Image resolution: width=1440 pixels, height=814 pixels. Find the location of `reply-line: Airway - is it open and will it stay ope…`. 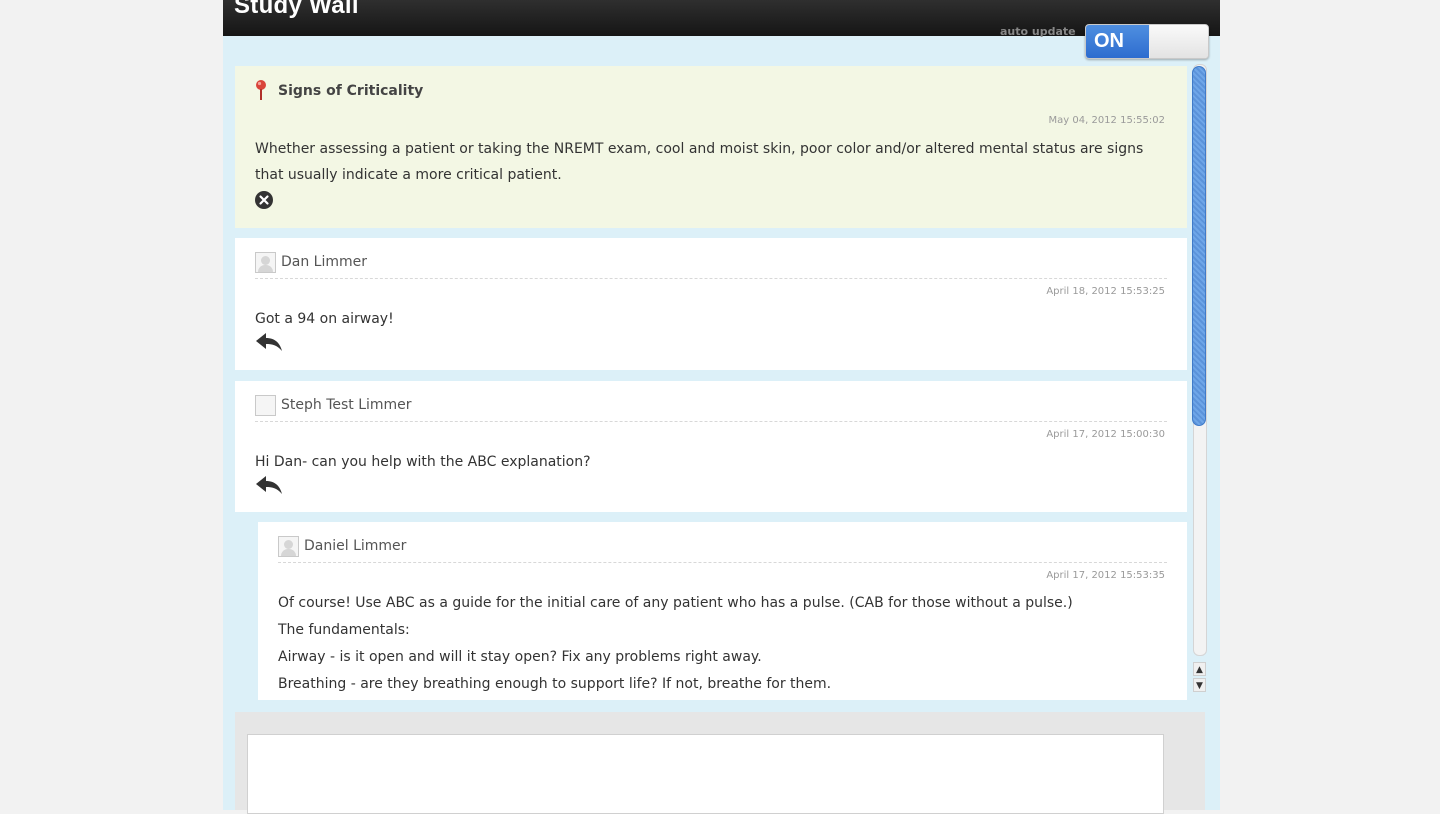

reply-line: Airway - is it open and will it stay ope… is located at coordinates (520, 657).